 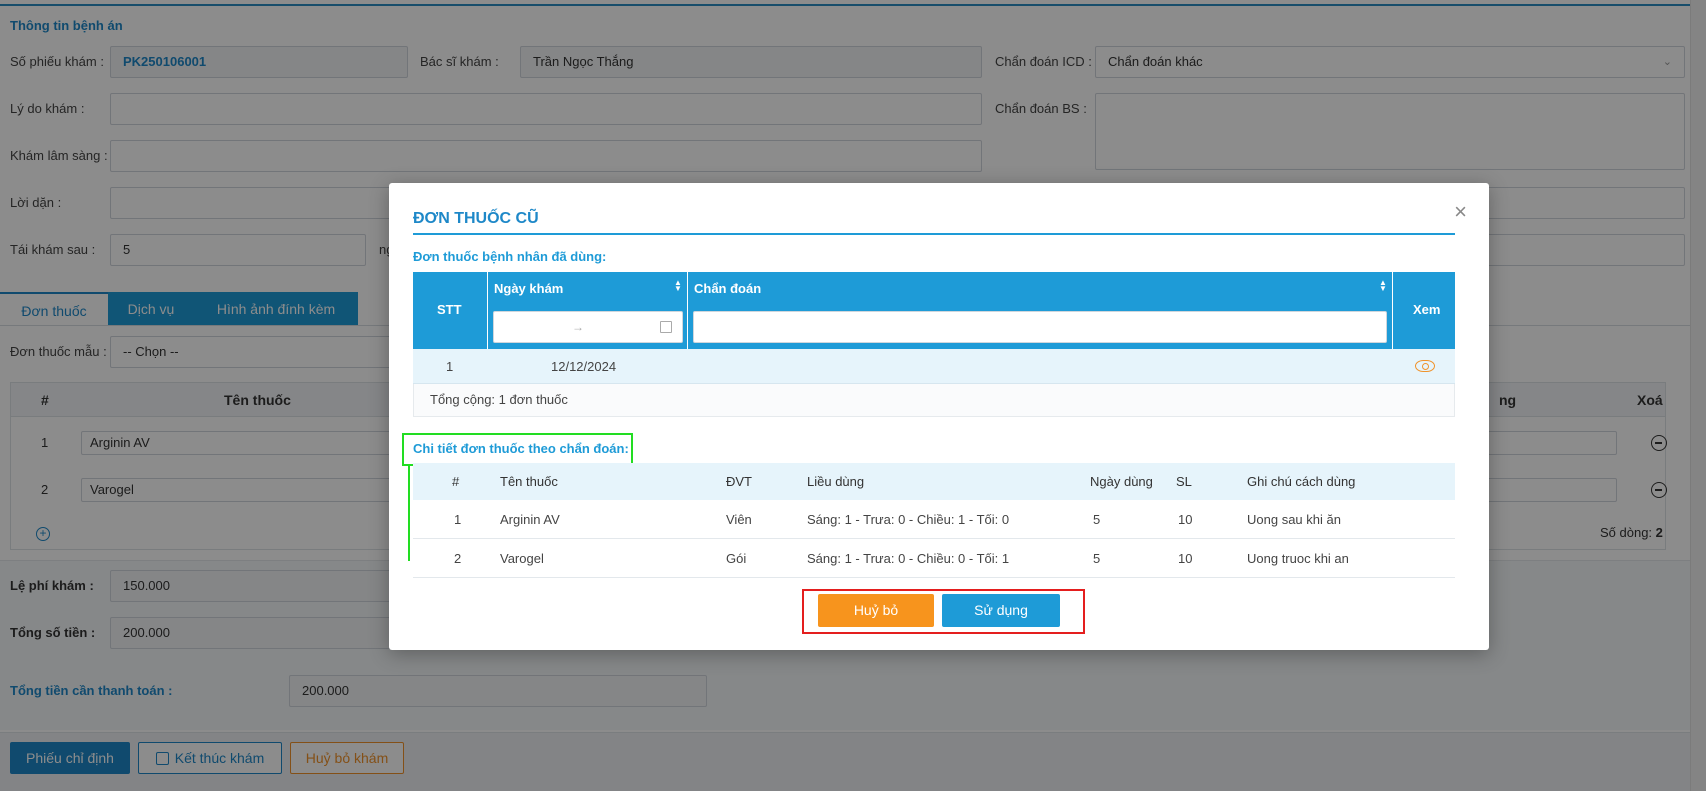 What do you see at coordinates (578, 327) in the screenshot?
I see `date-range-arrow: →` at bounding box center [578, 327].